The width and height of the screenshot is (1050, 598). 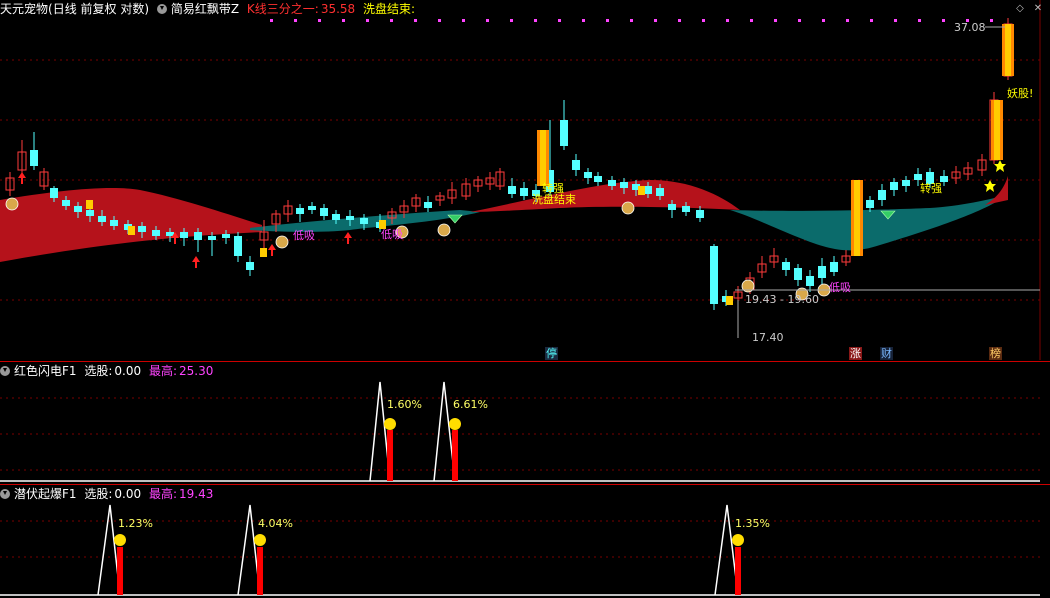 I want to click on panel2-max-value: 19.43, so click(x=196, y=494).